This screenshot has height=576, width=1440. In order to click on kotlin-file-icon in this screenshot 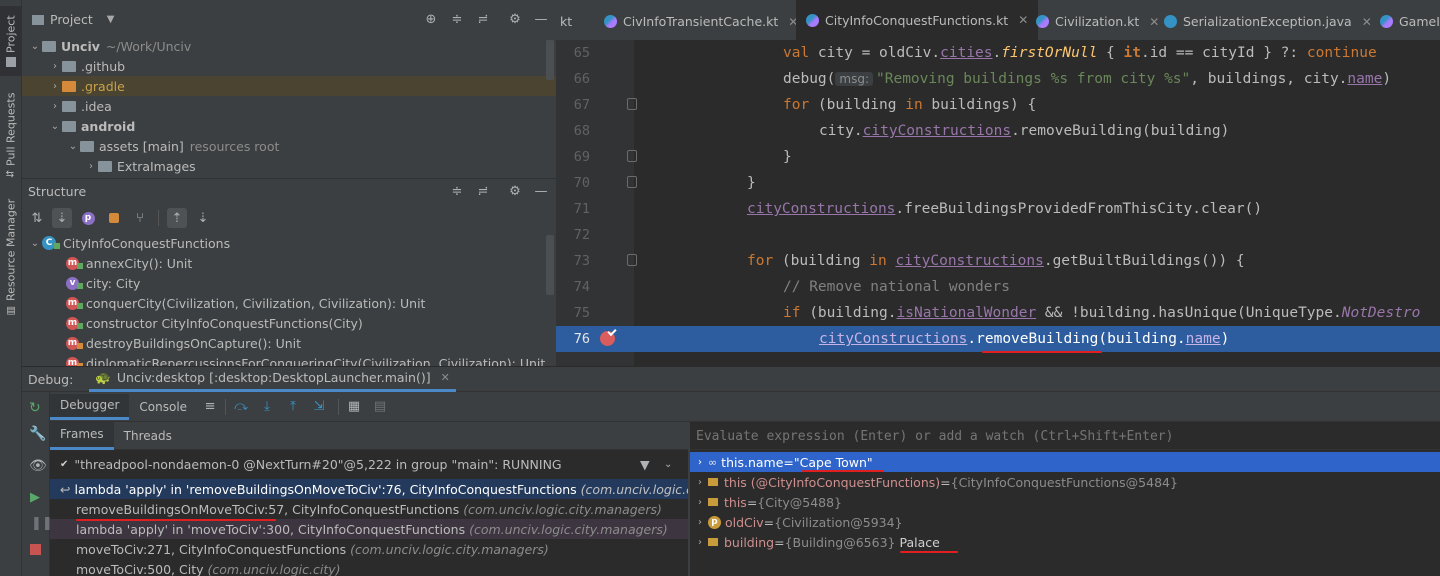, I will do `click(1386, 21)`.